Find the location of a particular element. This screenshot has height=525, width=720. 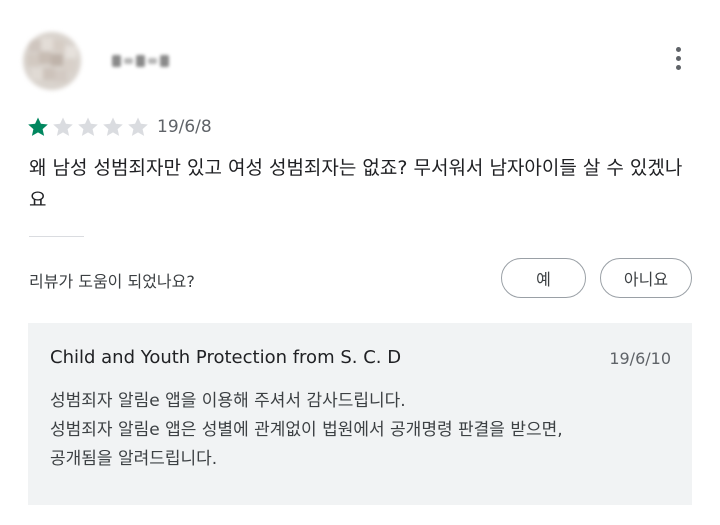

divider is located at coordinates (56, 236).